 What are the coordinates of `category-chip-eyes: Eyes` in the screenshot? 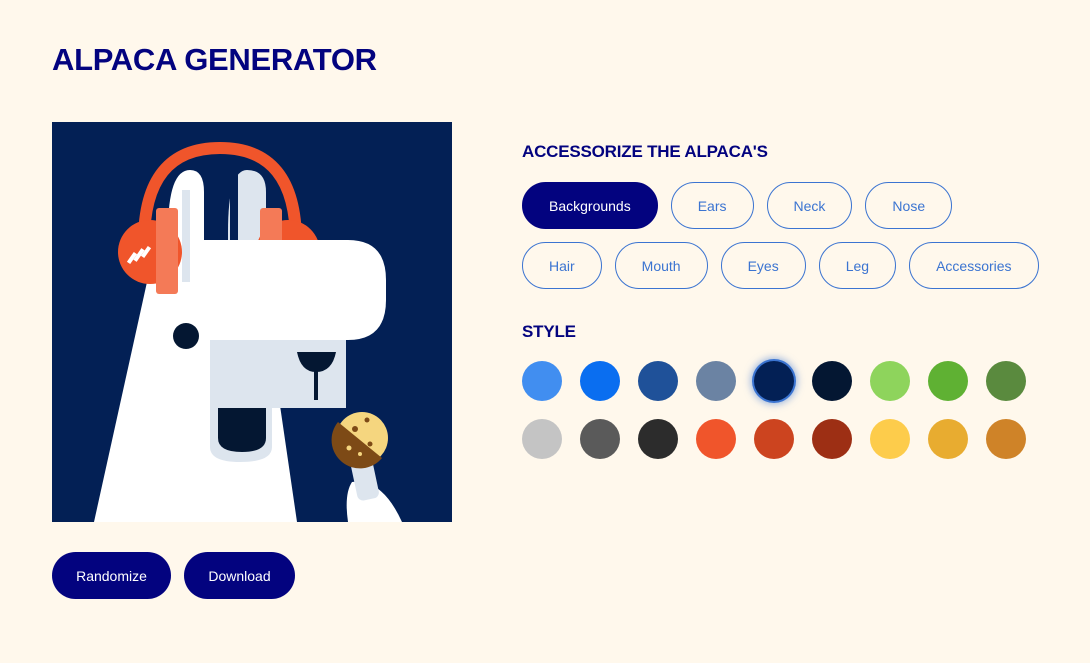 It's located at (763, 265).